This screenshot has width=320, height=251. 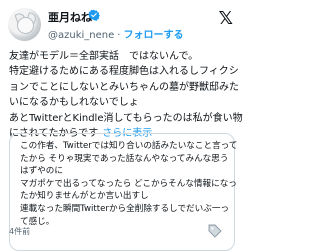 I want to click on user-handle: @azuki_nene, so click(x=81, y=35).